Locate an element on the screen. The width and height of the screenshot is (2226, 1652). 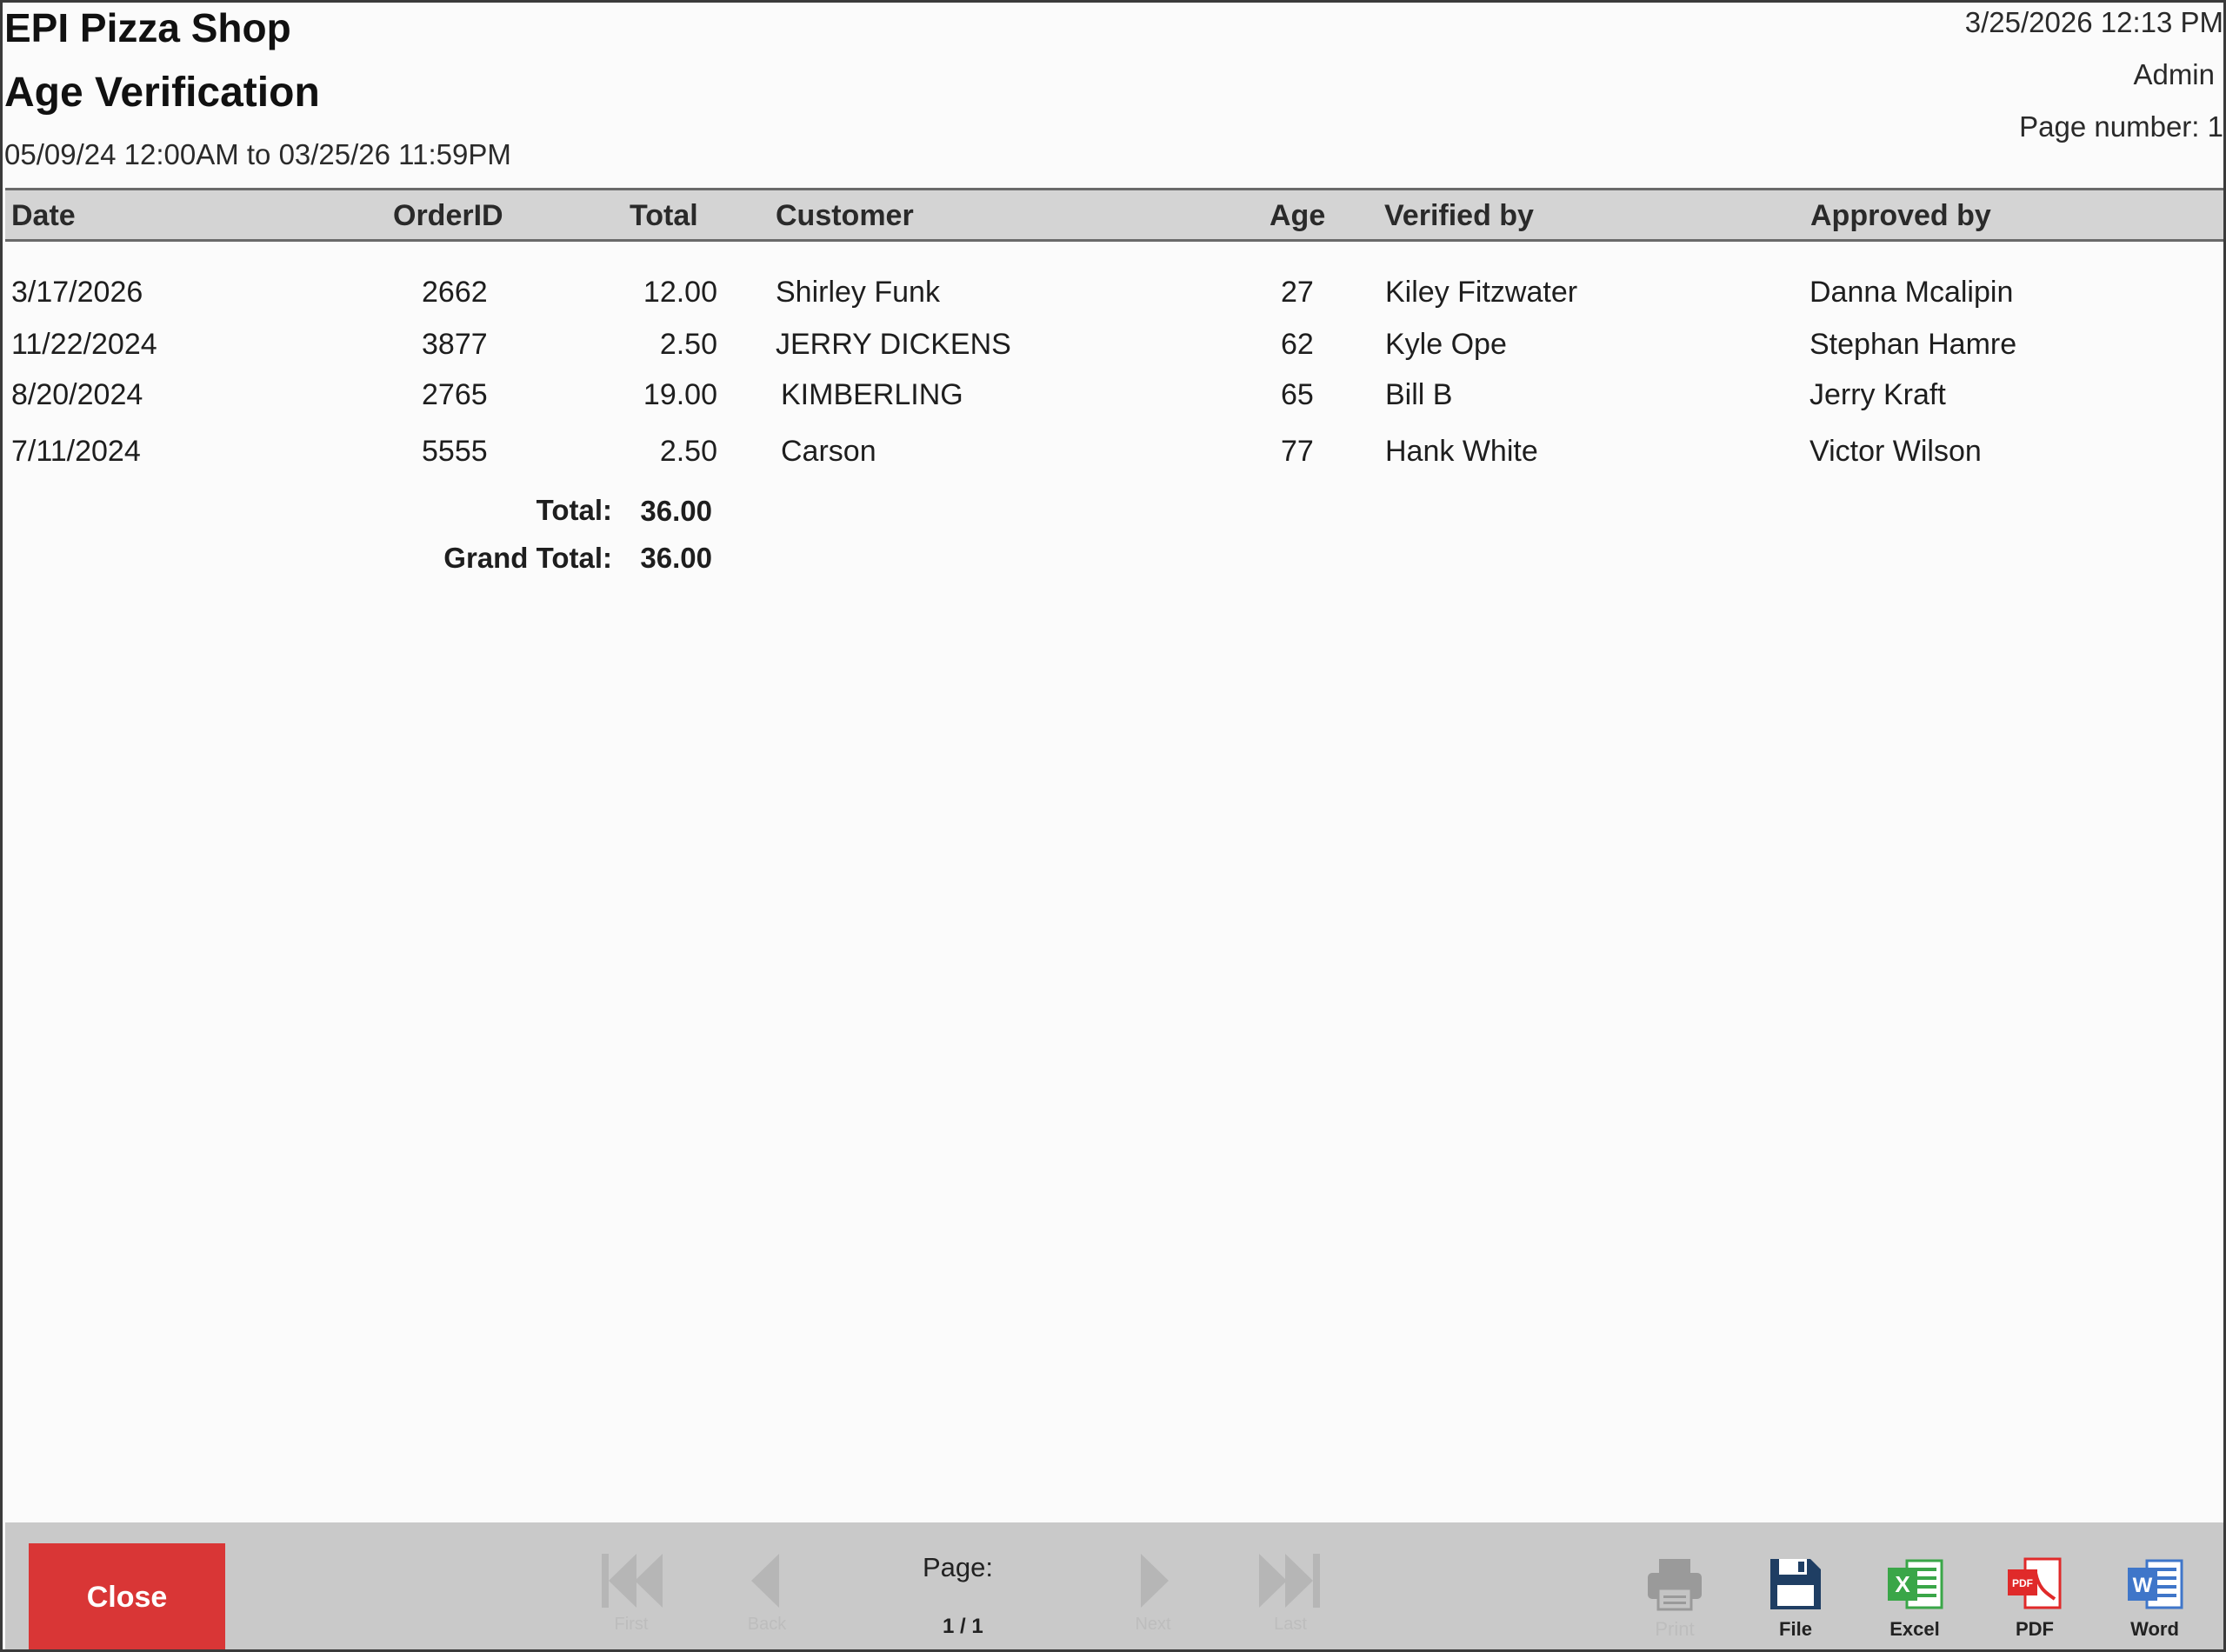
save-file-button: File is located at coordinates (1796, 1602).